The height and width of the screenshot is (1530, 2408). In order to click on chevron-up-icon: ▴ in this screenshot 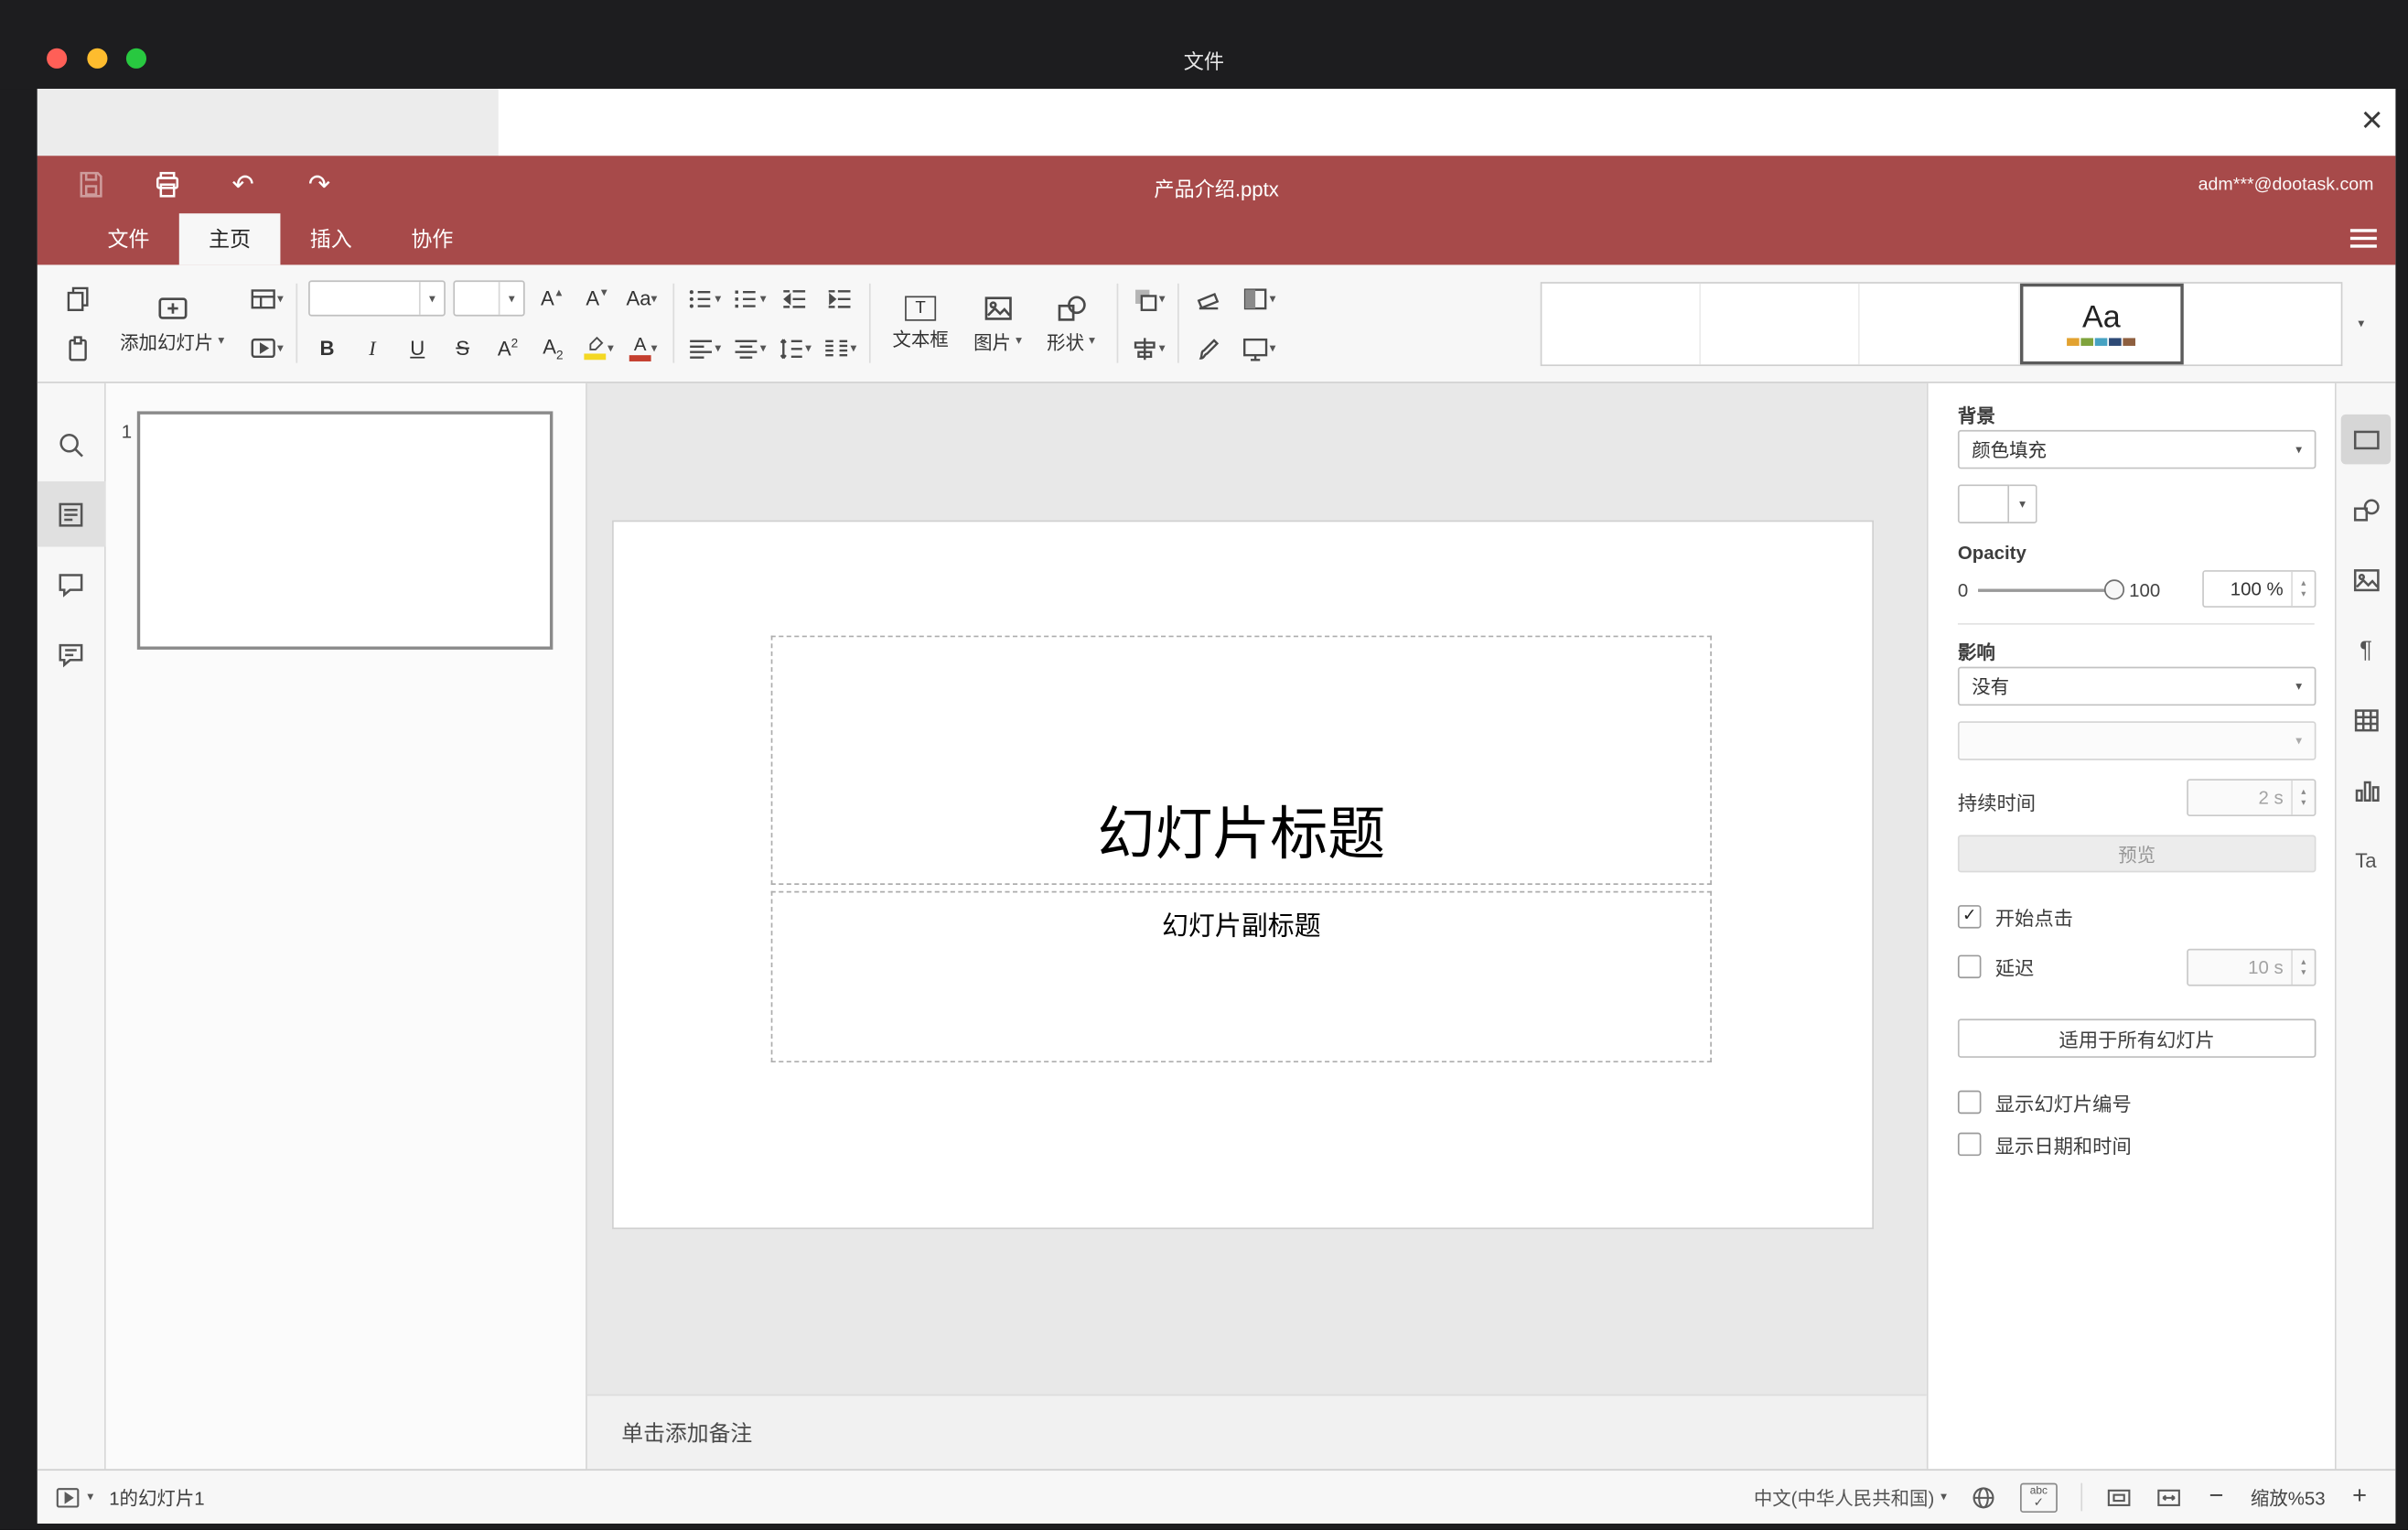, I will do `click(2303, 792)`.